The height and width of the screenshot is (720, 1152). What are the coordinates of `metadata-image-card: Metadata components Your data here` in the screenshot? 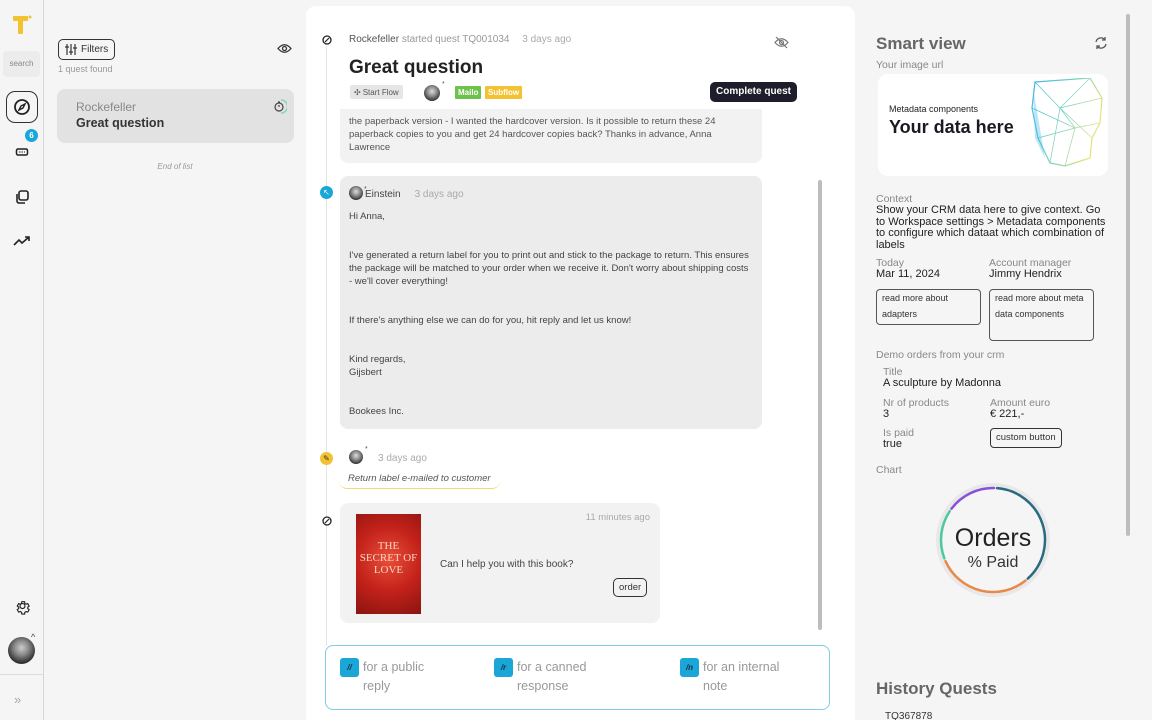 It's located at (993, 125).